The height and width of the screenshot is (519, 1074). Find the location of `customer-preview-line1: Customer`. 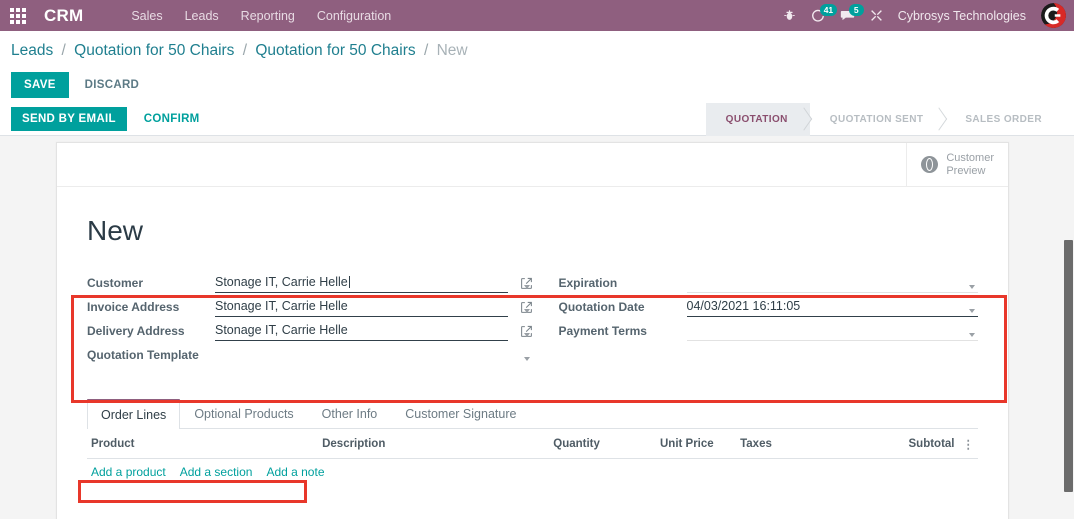

customer-preview-line1: Customer is located at coordinates (970, 157).